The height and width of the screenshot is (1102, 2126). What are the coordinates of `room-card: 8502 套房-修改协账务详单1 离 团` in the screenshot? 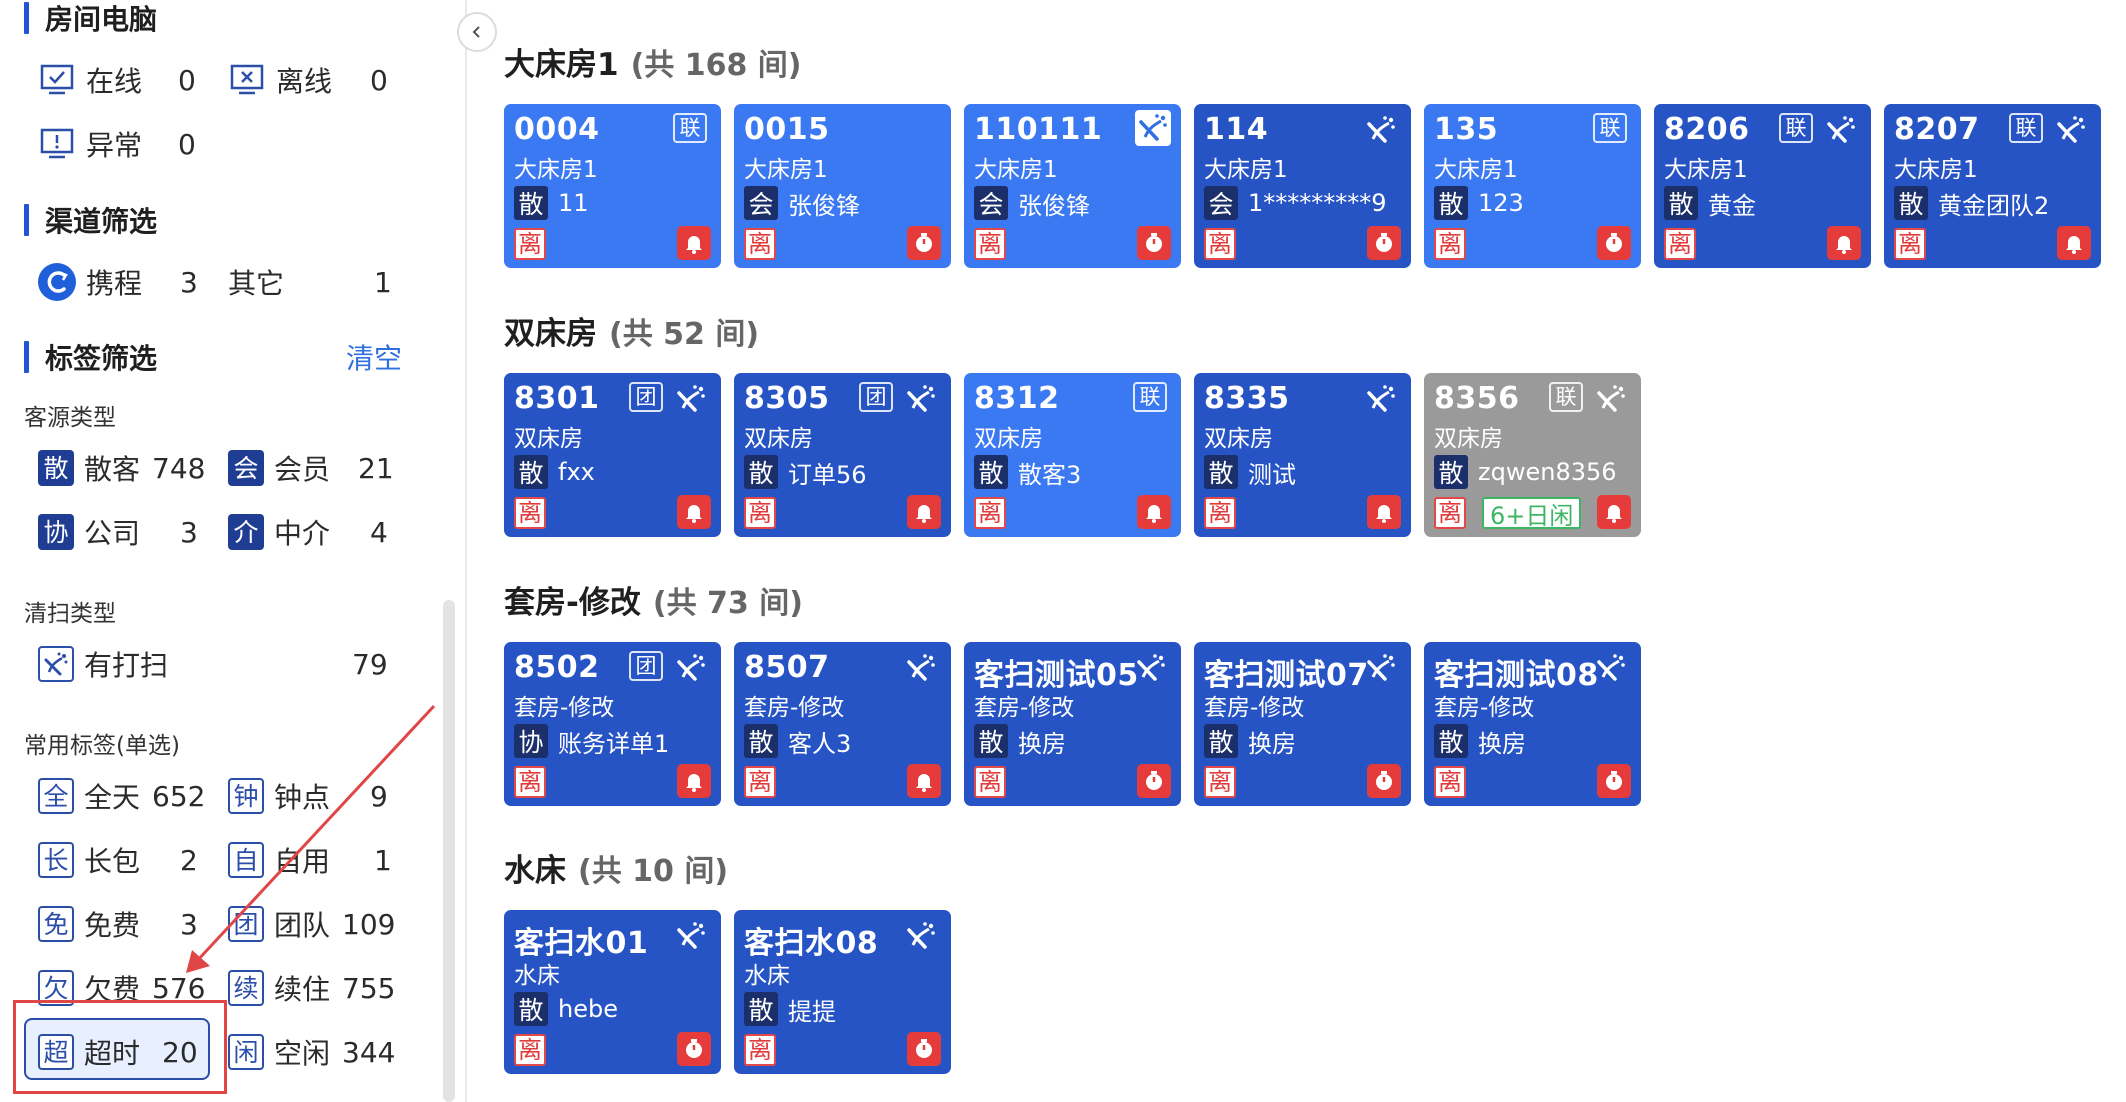 It's located at (612, 724).